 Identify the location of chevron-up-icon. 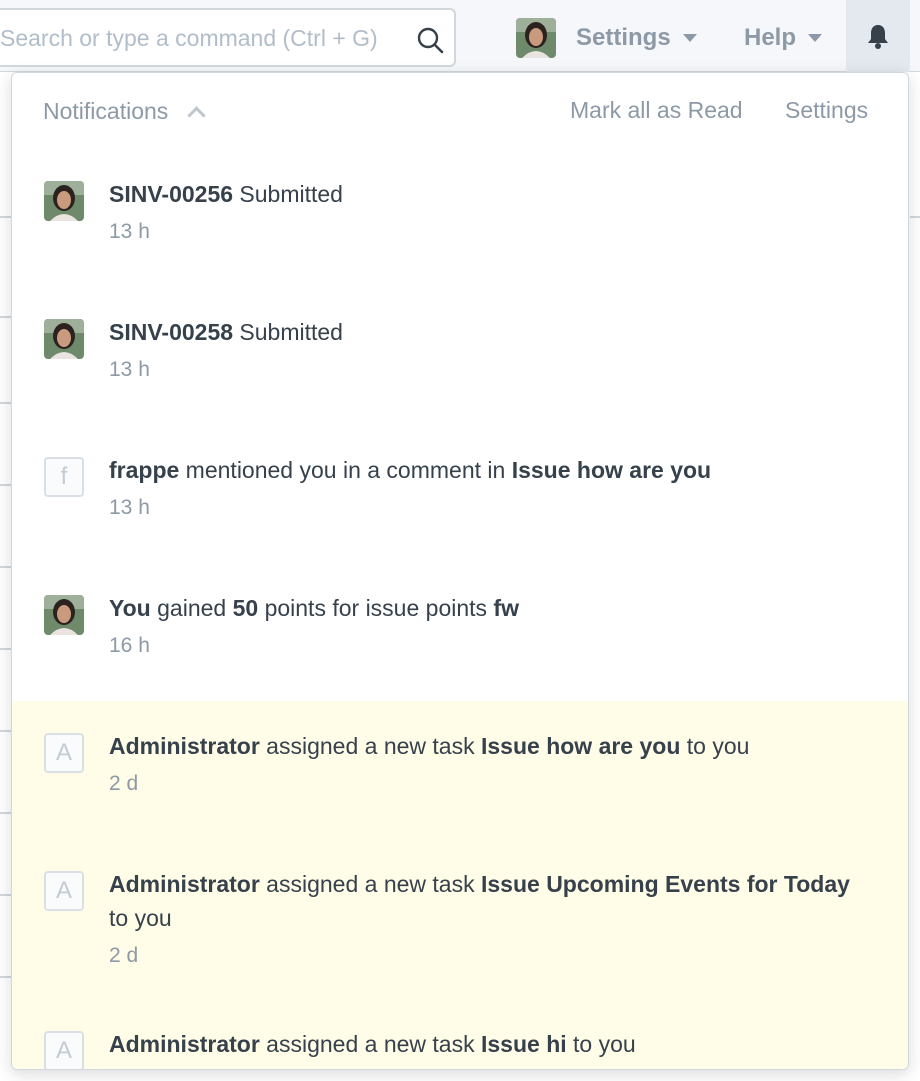
(196, 115).